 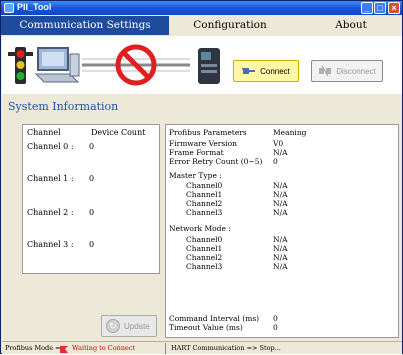 I want to click on tab-communication-settings: Communication Settings, so click(x=85, y=25).